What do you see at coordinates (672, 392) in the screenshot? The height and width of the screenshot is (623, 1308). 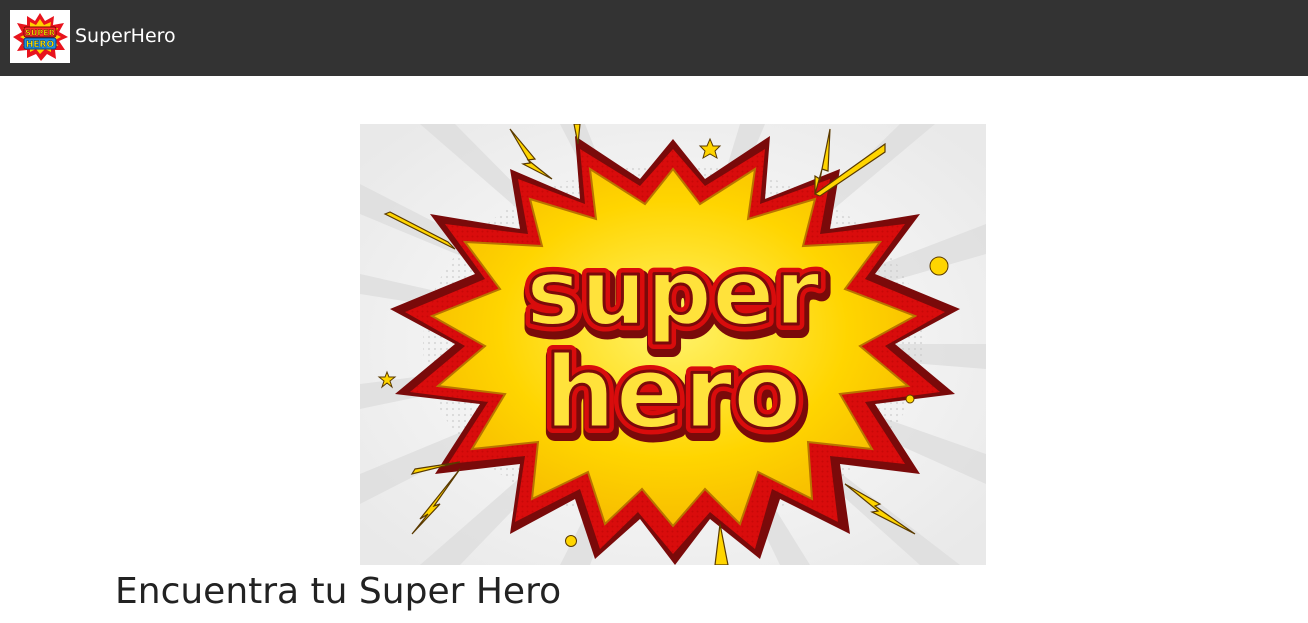 I see `svg-text: hero` at bounding box center [672, 392].